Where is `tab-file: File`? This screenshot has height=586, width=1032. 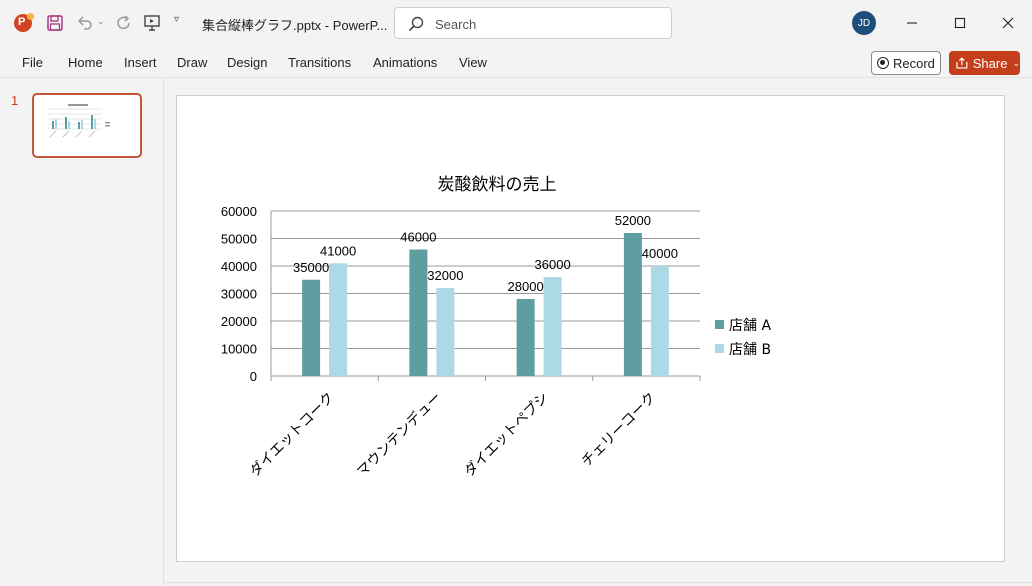
tab-file: File is located at coordinates (32, 62).